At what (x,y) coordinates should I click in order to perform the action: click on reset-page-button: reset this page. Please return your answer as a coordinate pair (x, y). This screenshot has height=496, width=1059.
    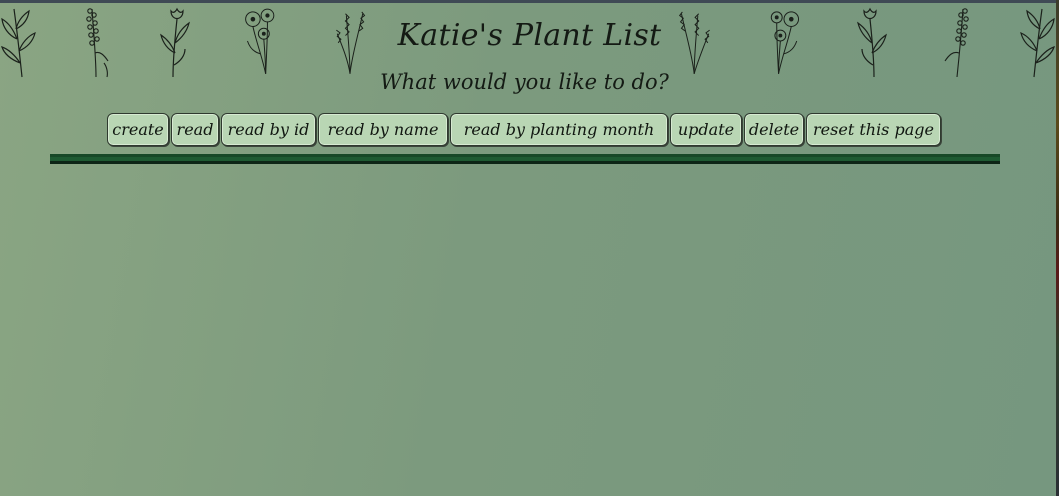
    Looking at the image, I should click on (873, 129).